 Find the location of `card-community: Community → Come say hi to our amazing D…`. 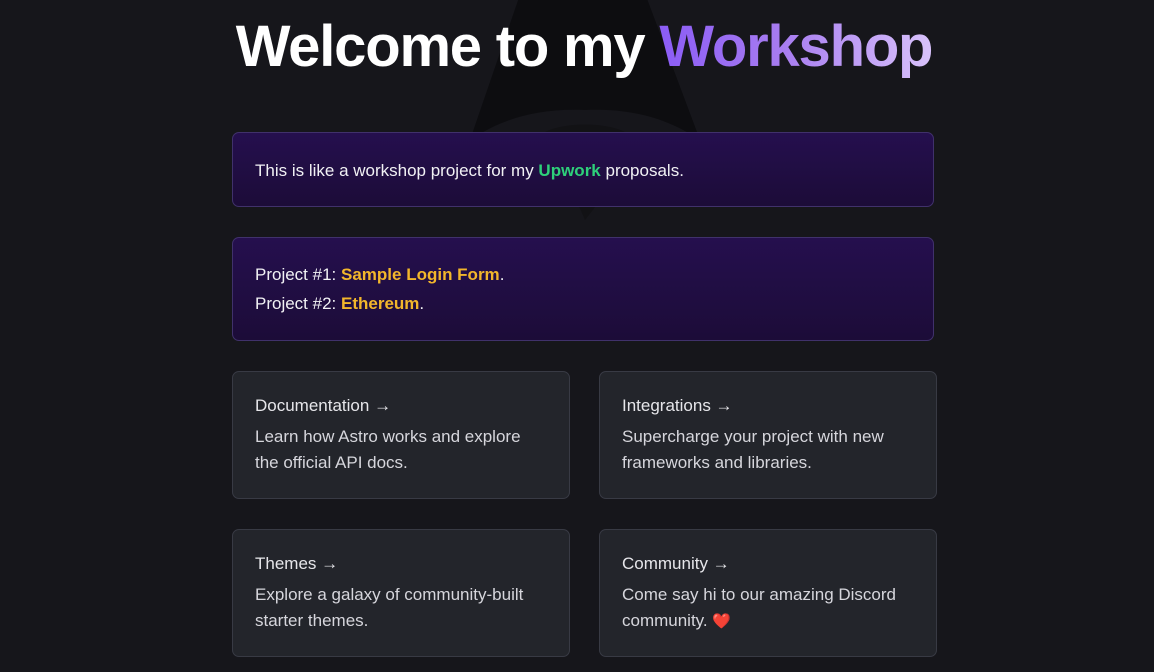

card-community: Community → Come say hi to our amazing D… is located at coordinates (768, 593).